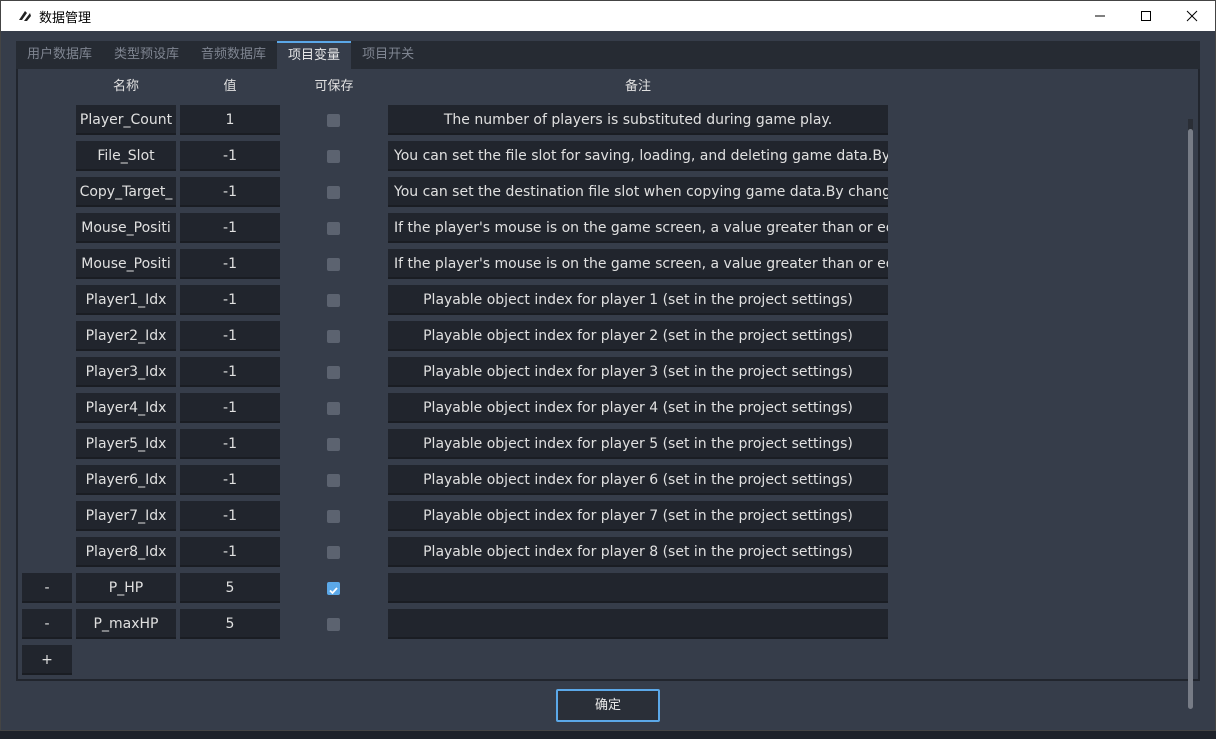 The height and width of the screenshot is (739, 1216). I want to click on variable-name-field: Player3_Idx, so click(126, 372).